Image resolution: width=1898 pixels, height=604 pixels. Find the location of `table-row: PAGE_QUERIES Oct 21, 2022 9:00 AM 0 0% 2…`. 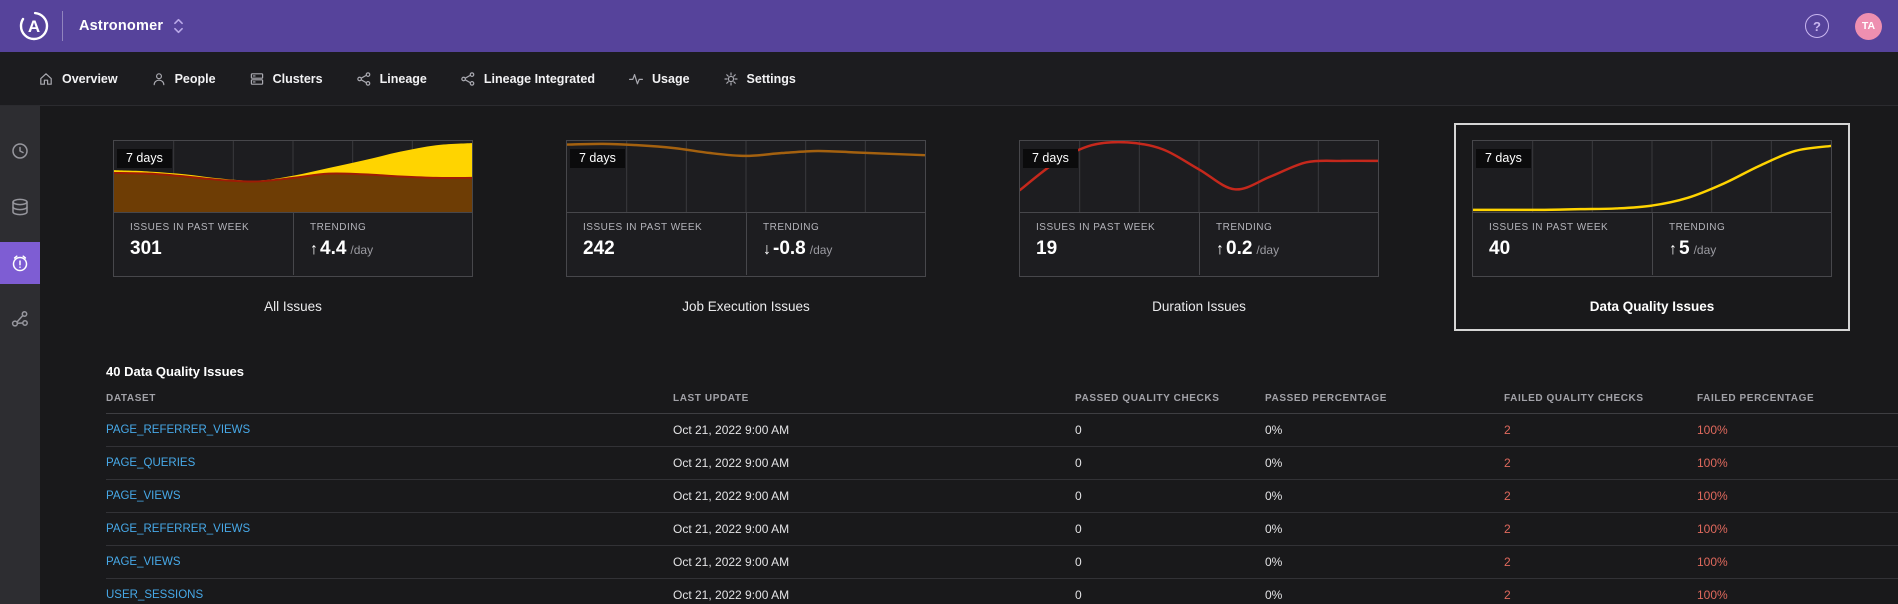

table-row: PAGE_QUERIES Oct 21, 2022 9:00 AM 0 0% 2… is located at coordinates (1002, 463).